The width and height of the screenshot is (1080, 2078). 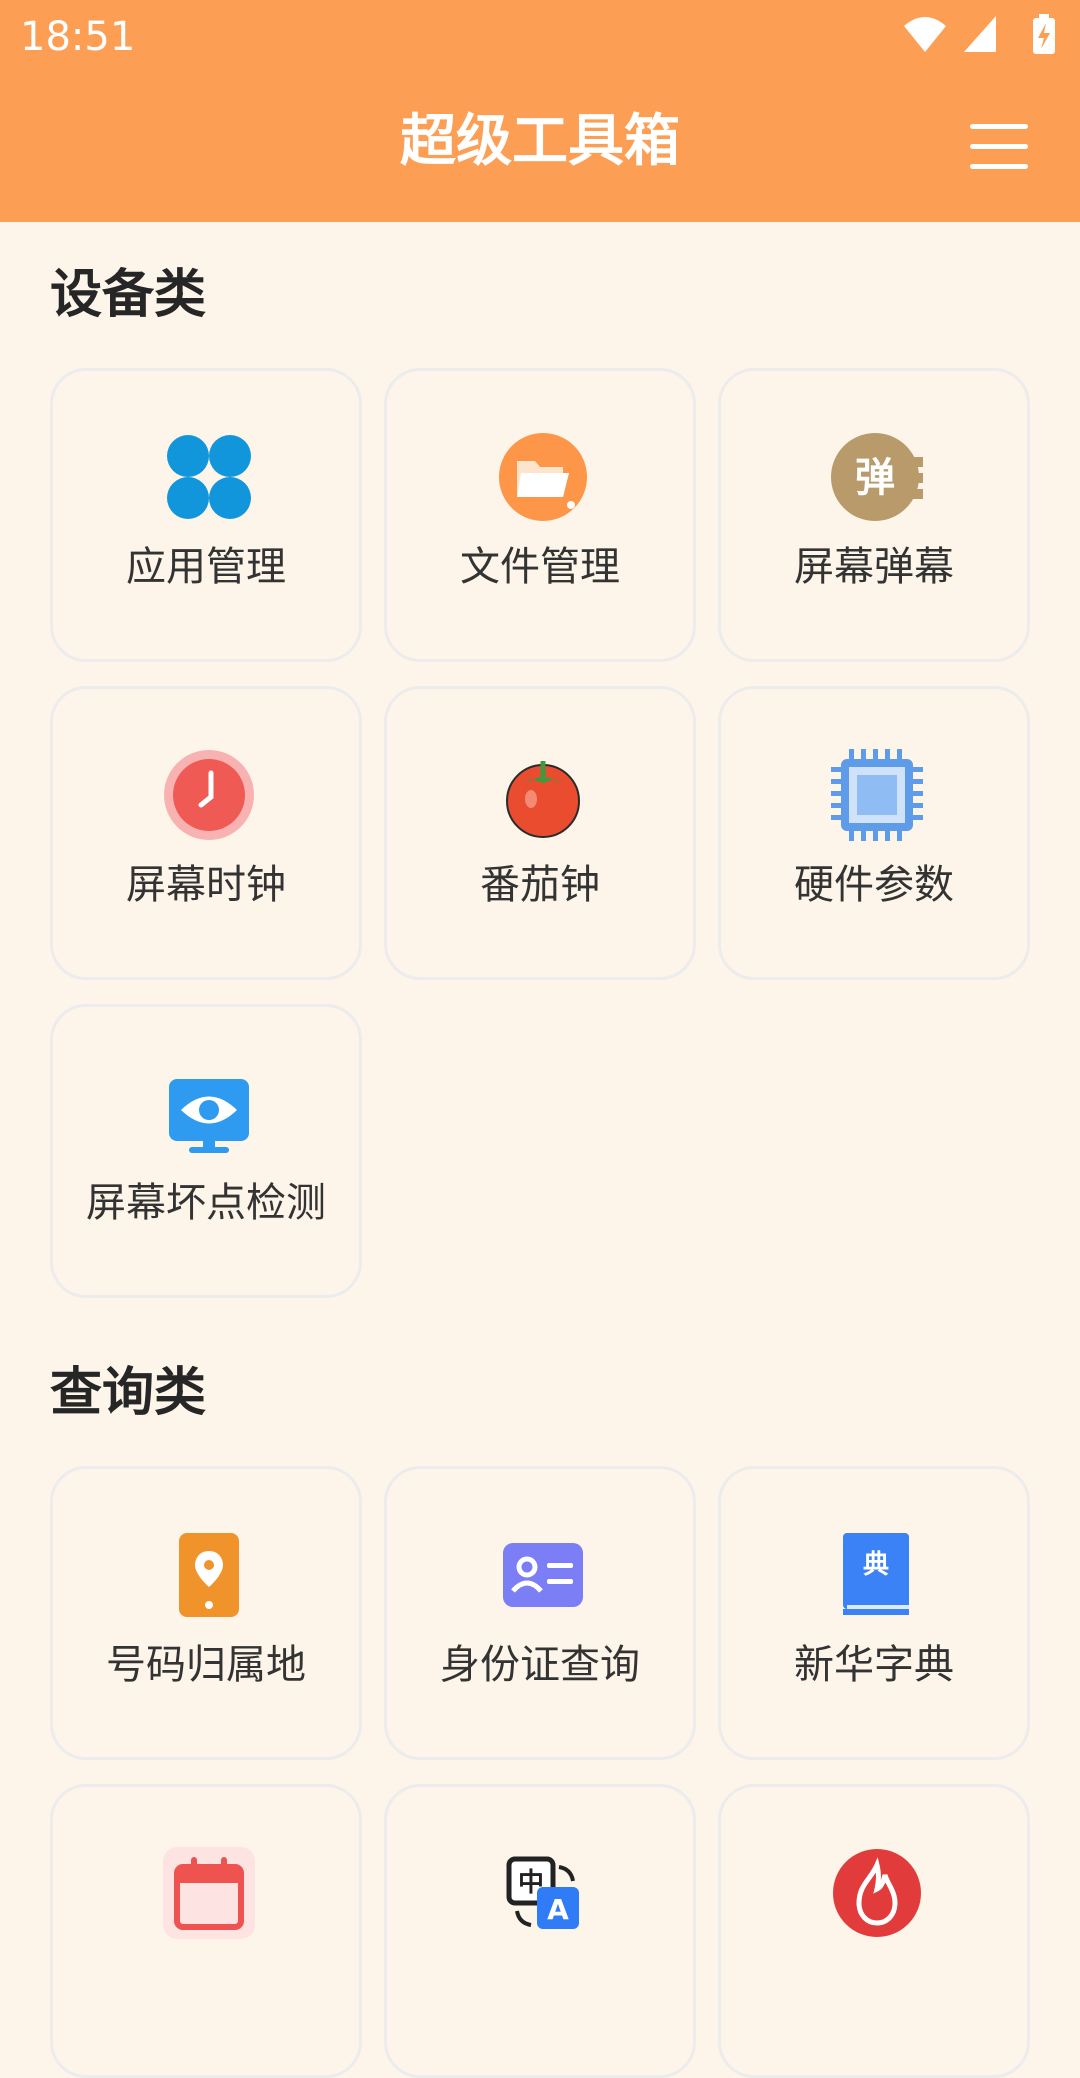 What do you see at coordinates (209, 1575) in the screenshot?
I see `phone-location-icon` at bounding box center [209, 1575].